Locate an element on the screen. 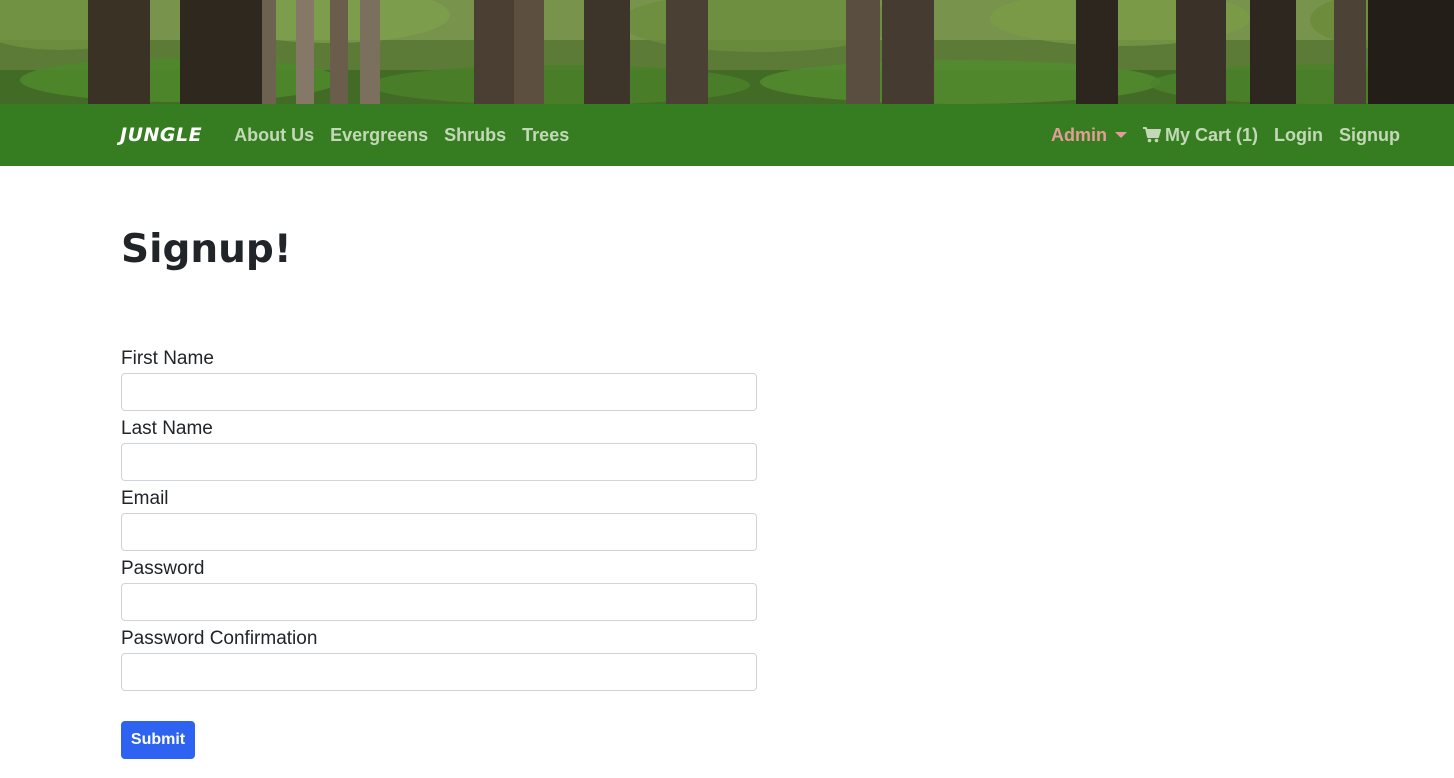 This screenshot has width=1454, height=778. forest-image is located at coordinates (727, 52).